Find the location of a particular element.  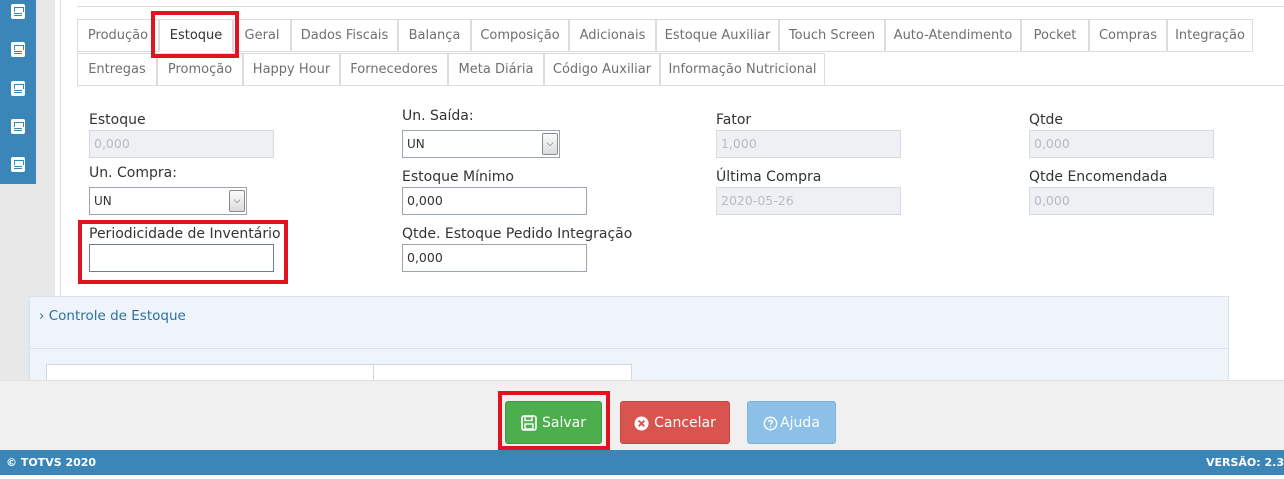

highlight-save-button is located at coordinates (554, 420).